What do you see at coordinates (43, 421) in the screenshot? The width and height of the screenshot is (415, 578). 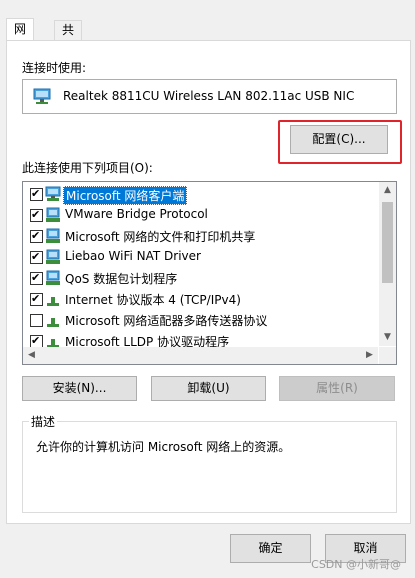 I see `description-label: 描述` at bounding box center [43, 421].